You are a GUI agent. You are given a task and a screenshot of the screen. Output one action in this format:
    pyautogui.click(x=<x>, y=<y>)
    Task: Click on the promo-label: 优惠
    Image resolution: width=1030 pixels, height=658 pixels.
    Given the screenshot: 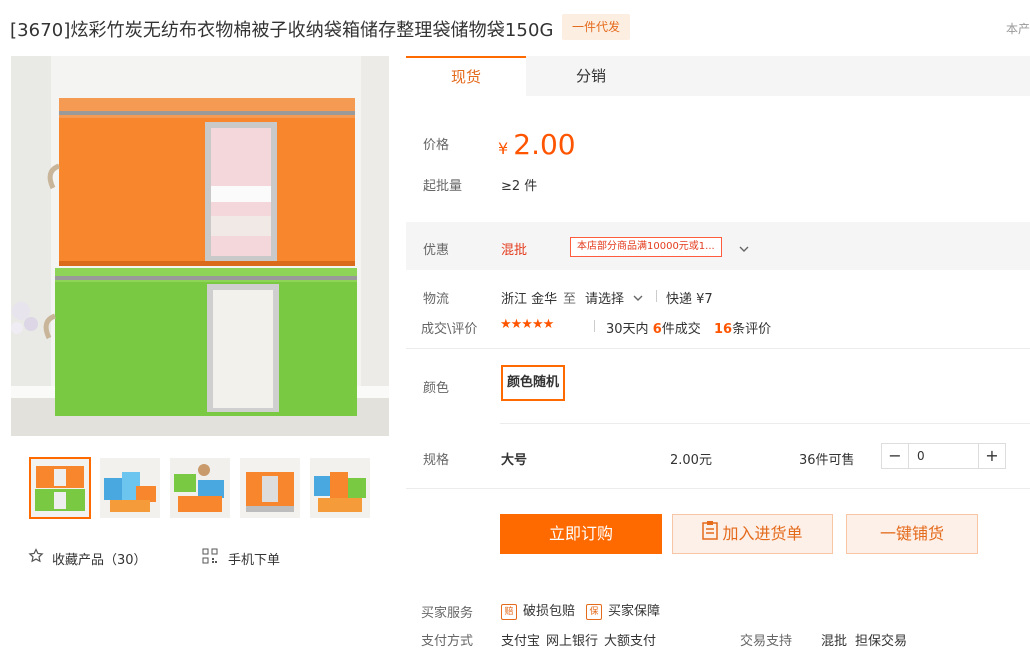 What is the action you would take?
    pyautogui.click(x=436, y=250)
    